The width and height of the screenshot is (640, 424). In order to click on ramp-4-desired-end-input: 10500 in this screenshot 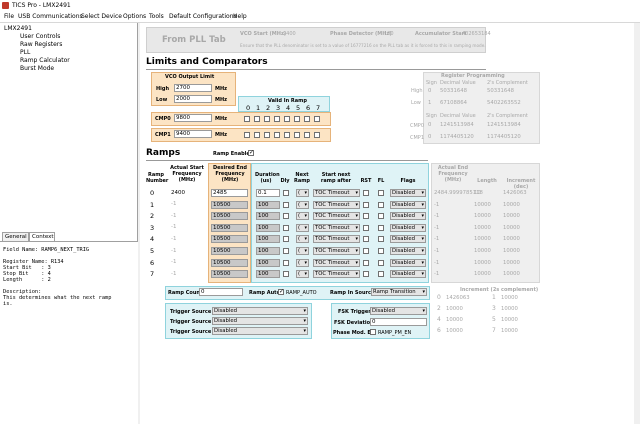, I will do `click(229, 239)`.